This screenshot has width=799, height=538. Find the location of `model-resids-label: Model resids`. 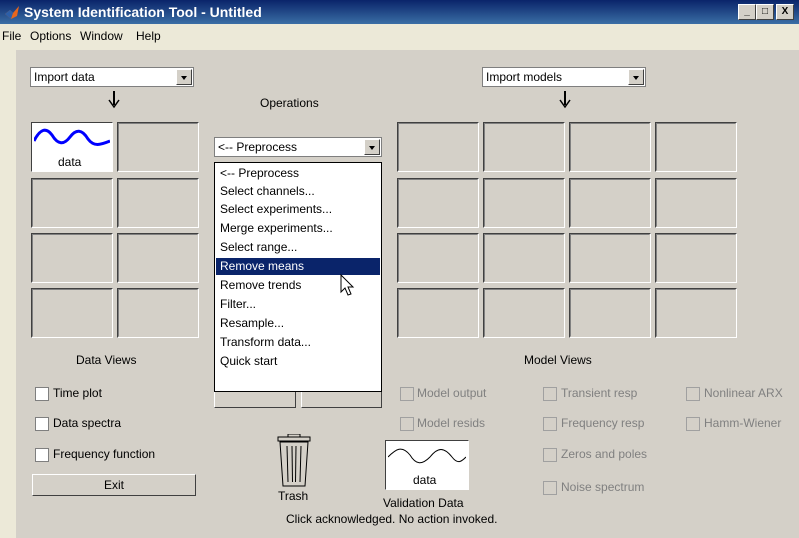

model-resids-label: Model resids is located at coordinates (451, 423).